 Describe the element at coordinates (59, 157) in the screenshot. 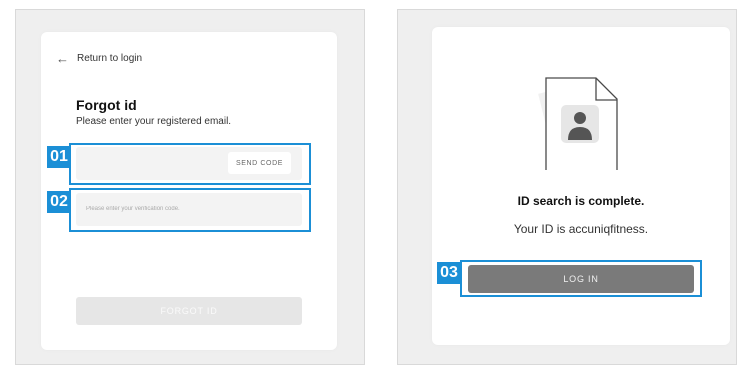

I see `annotation-tag-01: 01` at that location.